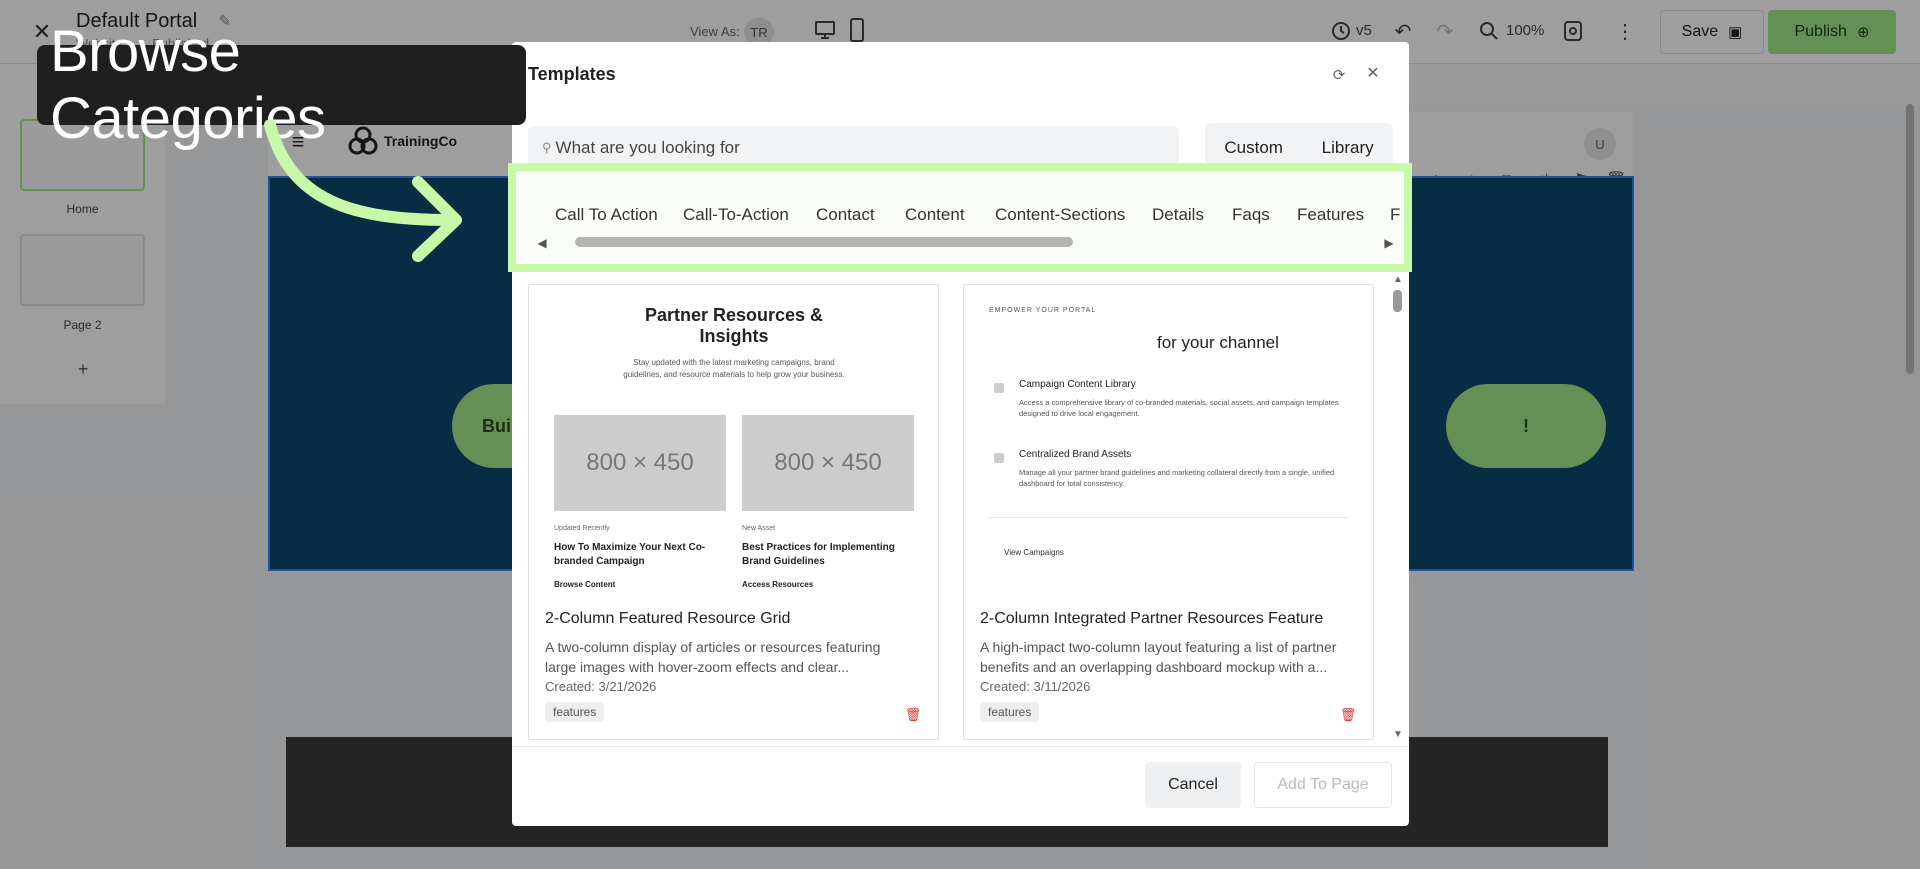 The height and width of the screenshot is (869, 1920). What do you see at coordinates (585, 584) in the screenshot?
I see `item-link: Browse Content` at bounding box center [585, 584].